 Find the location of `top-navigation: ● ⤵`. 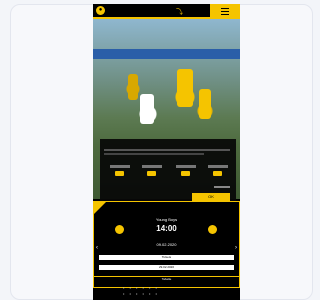

top-navigation: ● ⤵ is located at coordinates (166, 11).